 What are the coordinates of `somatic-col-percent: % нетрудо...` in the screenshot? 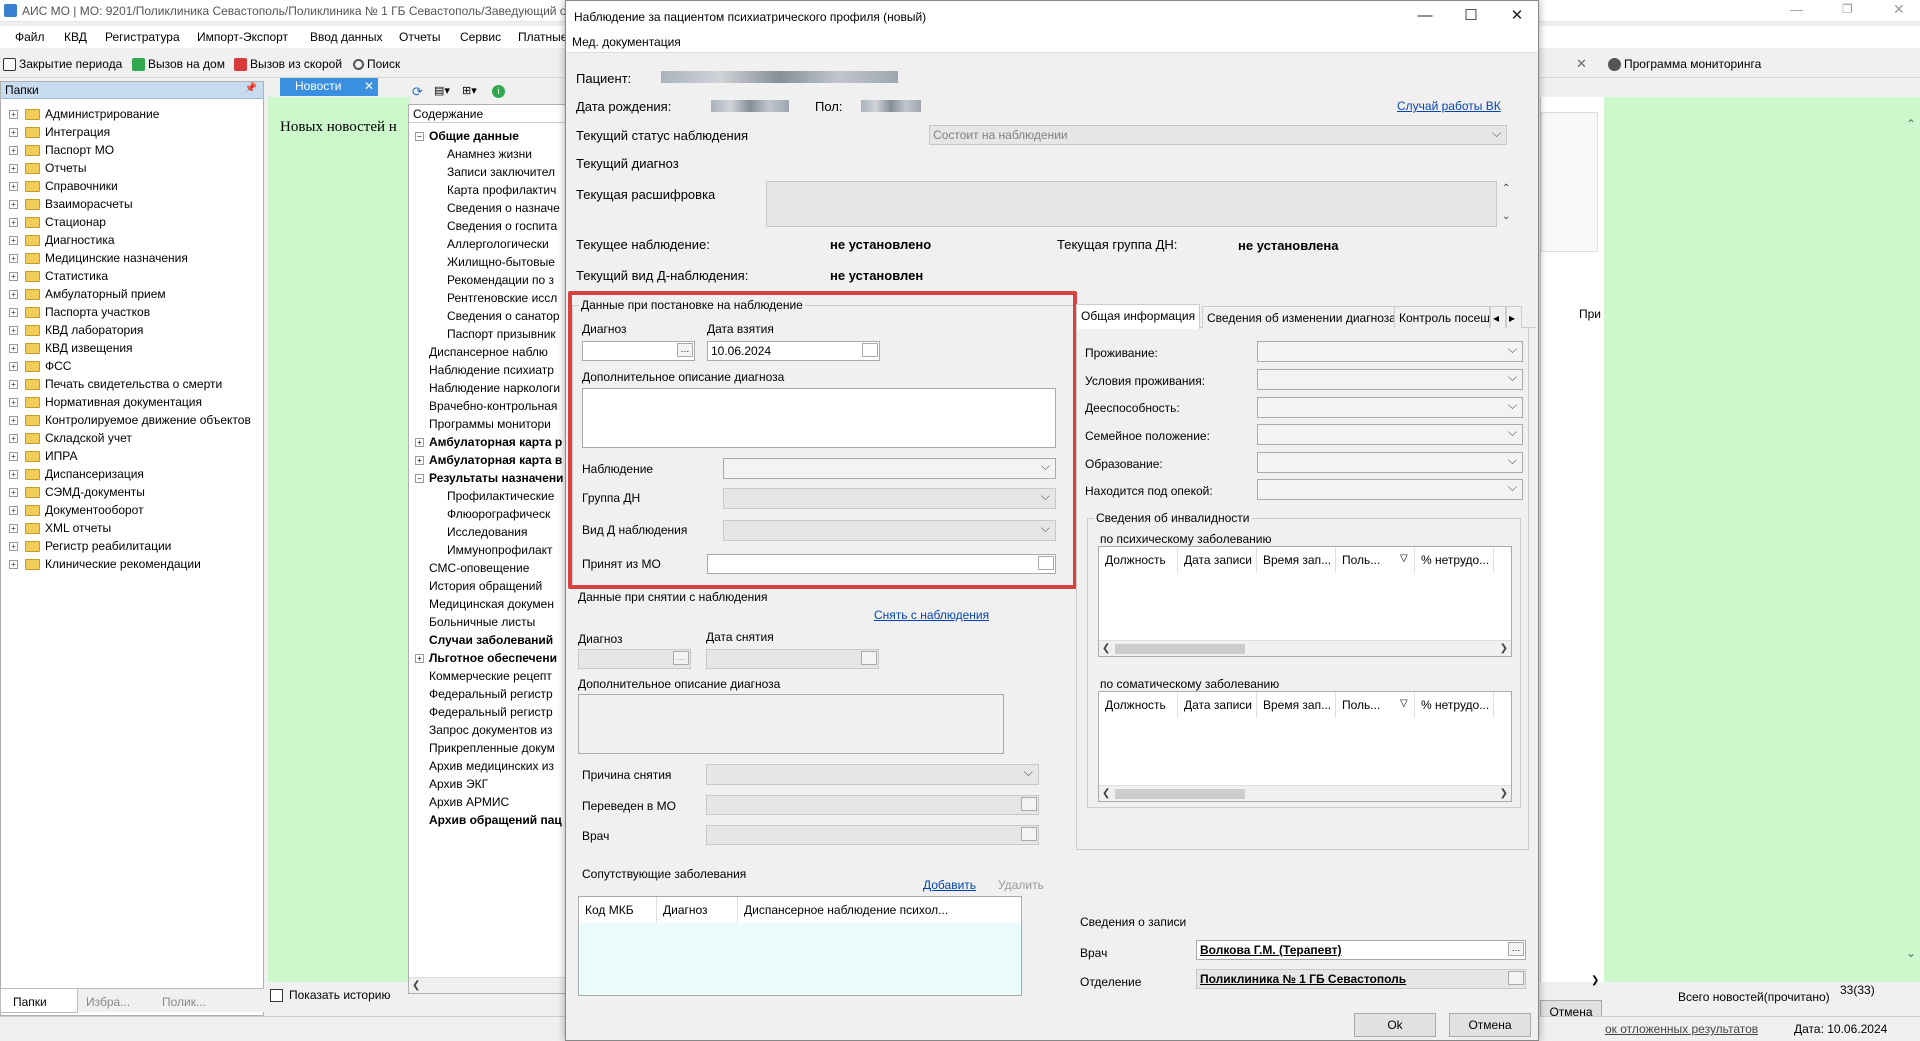 It's located at (1454, 705).